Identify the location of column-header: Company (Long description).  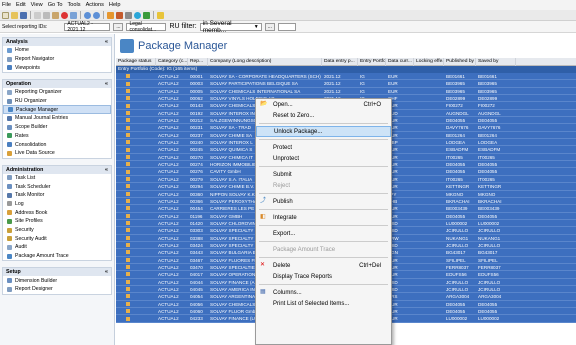
(265, 61).